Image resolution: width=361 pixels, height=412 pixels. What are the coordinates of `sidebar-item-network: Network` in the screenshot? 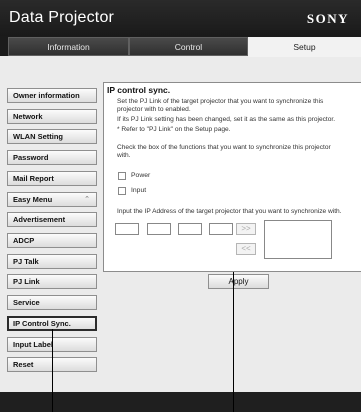 It's located at (52, 116).